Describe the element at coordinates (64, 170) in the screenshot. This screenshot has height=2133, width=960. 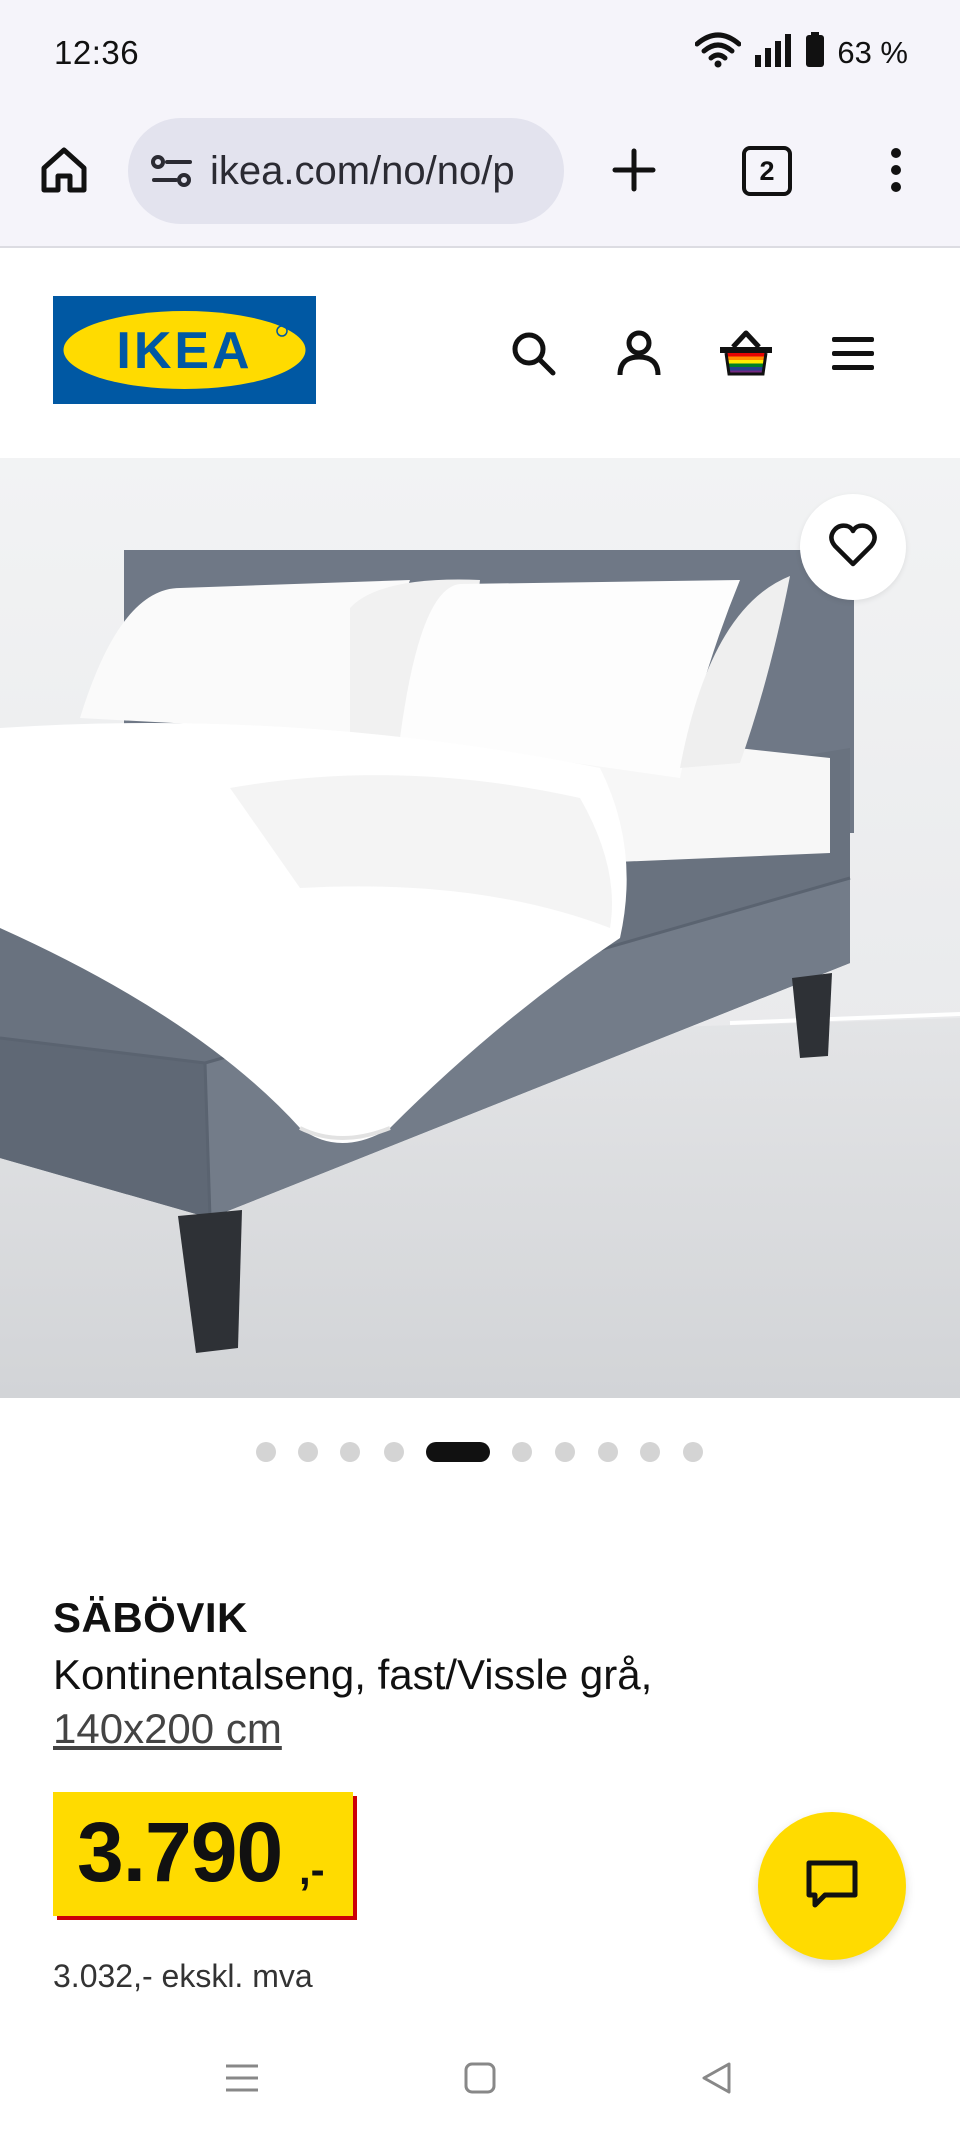
I see `home-icon` at that location.